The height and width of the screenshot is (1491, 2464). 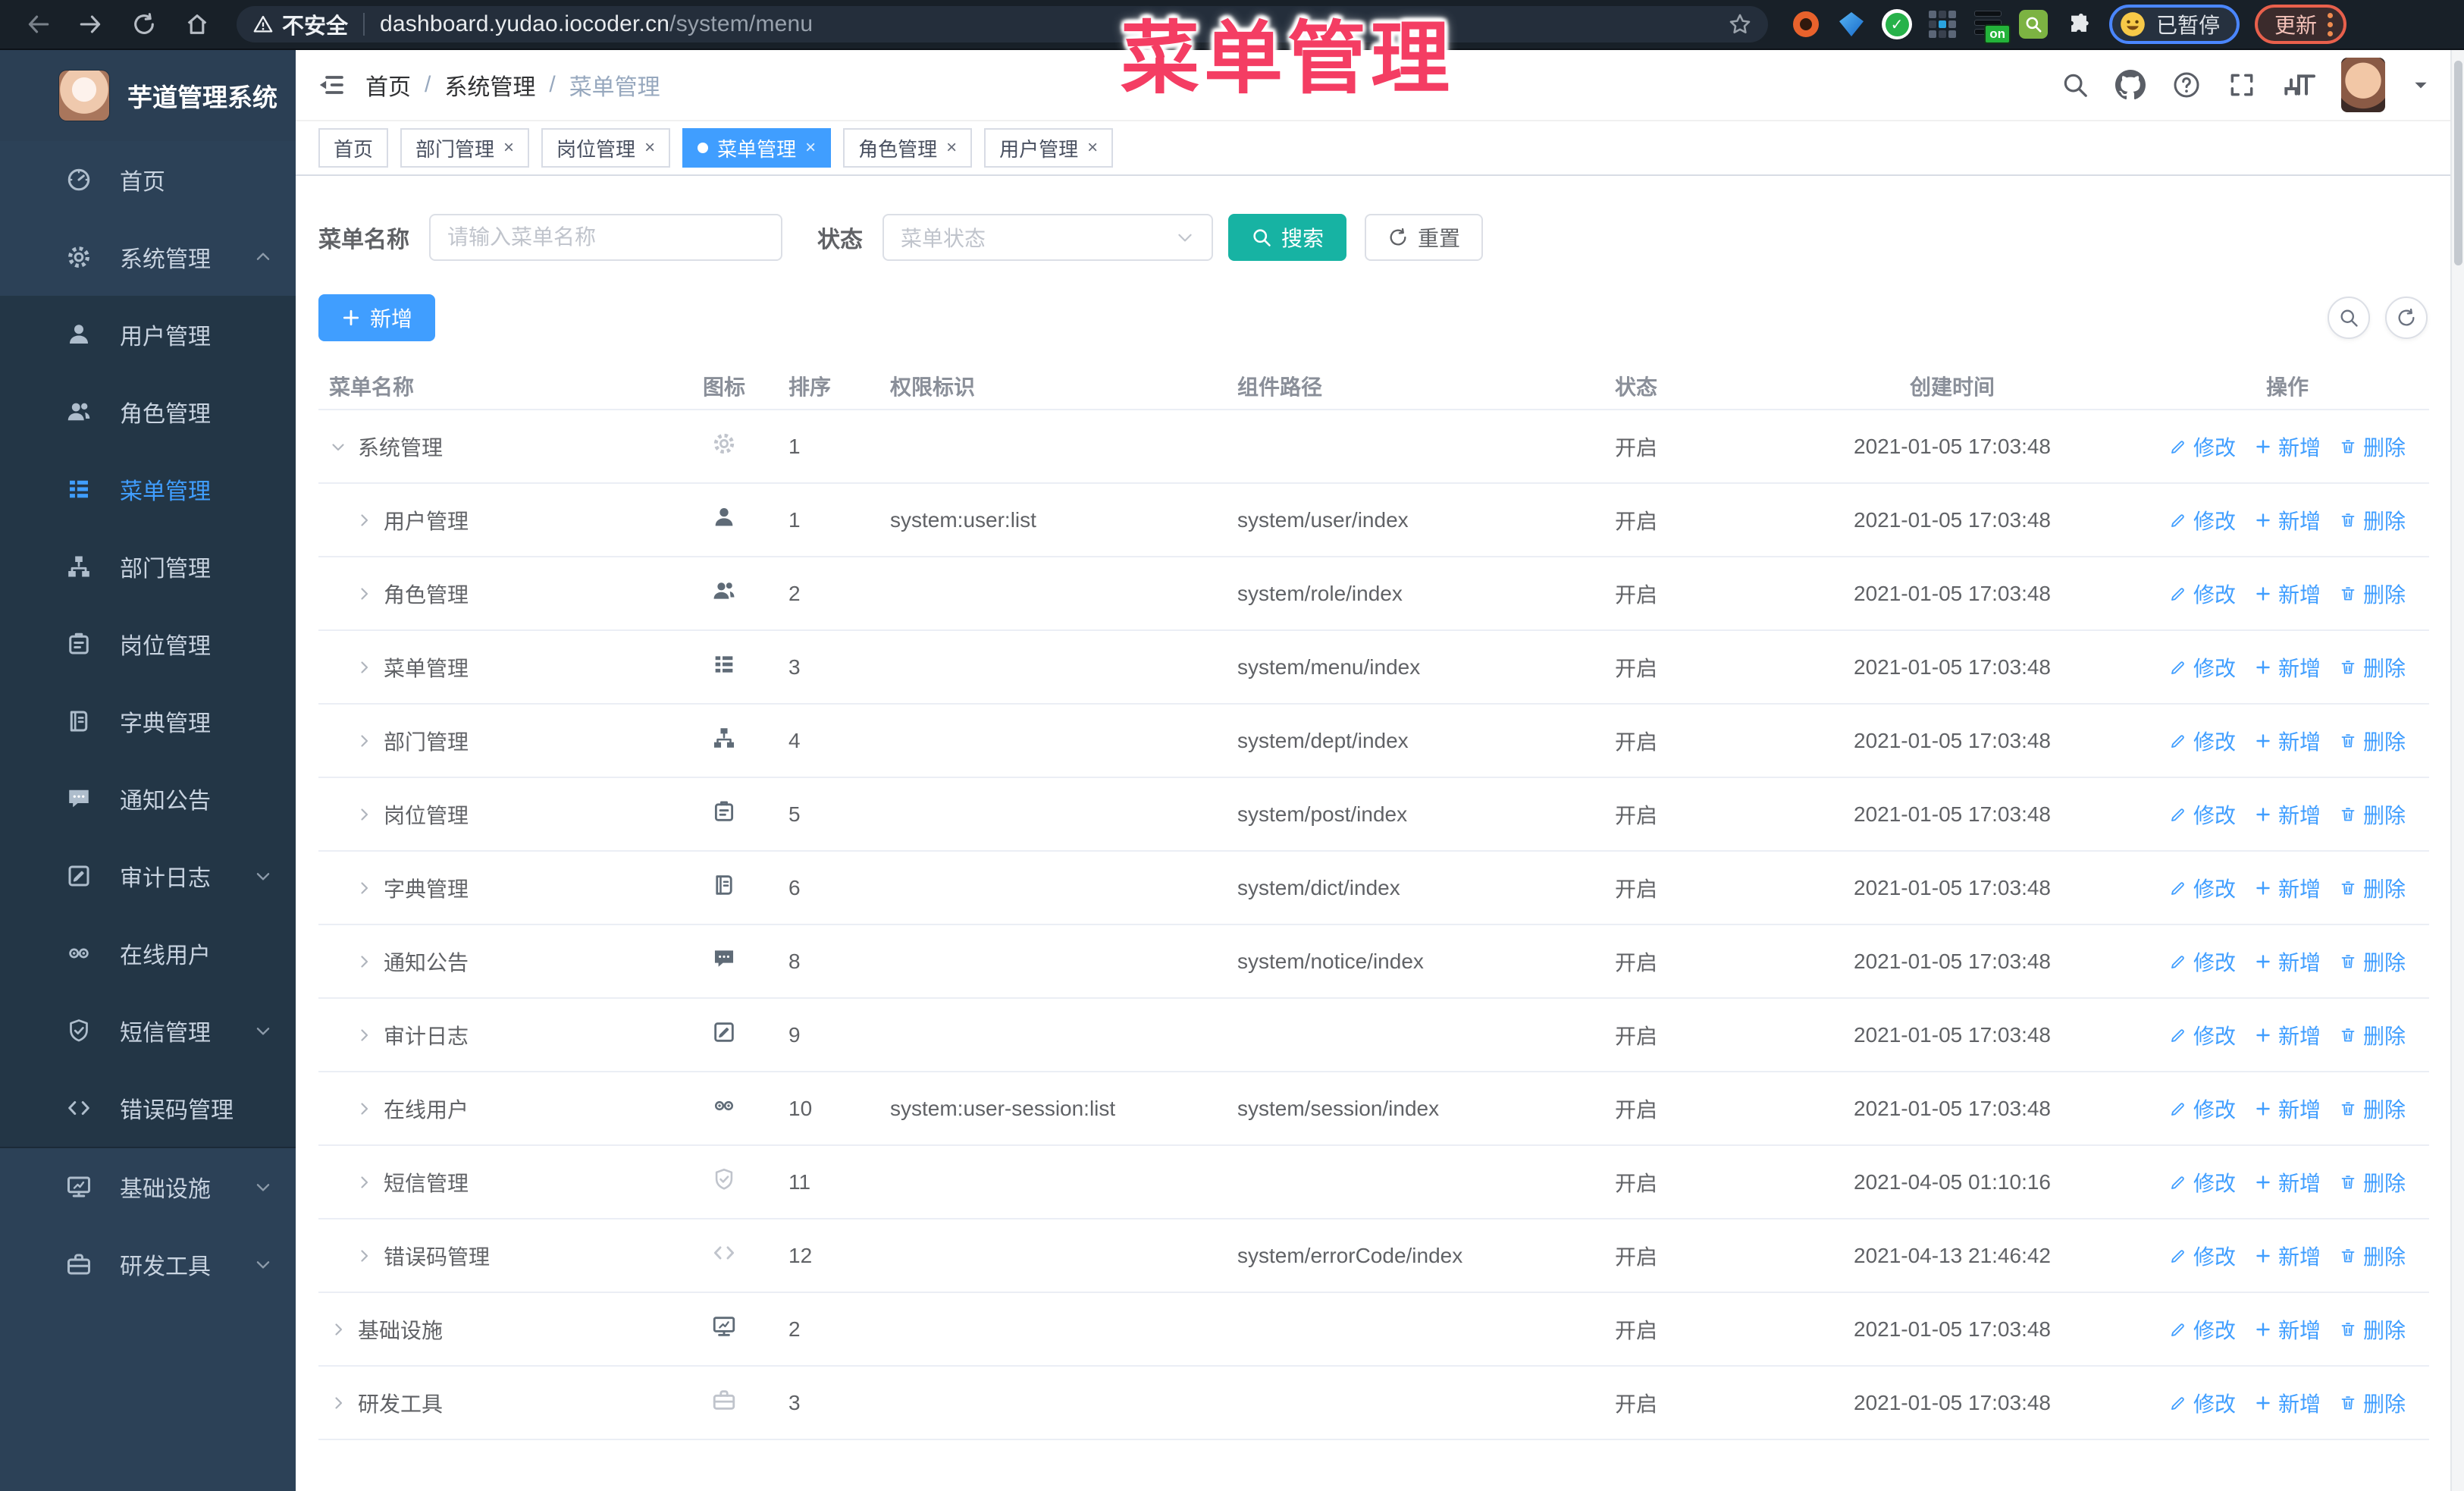 What do you see at coordinates (148, 798) in the screenshot?
I see `sidebar-item-8: 通知公告` at bounding box center [148, 798].